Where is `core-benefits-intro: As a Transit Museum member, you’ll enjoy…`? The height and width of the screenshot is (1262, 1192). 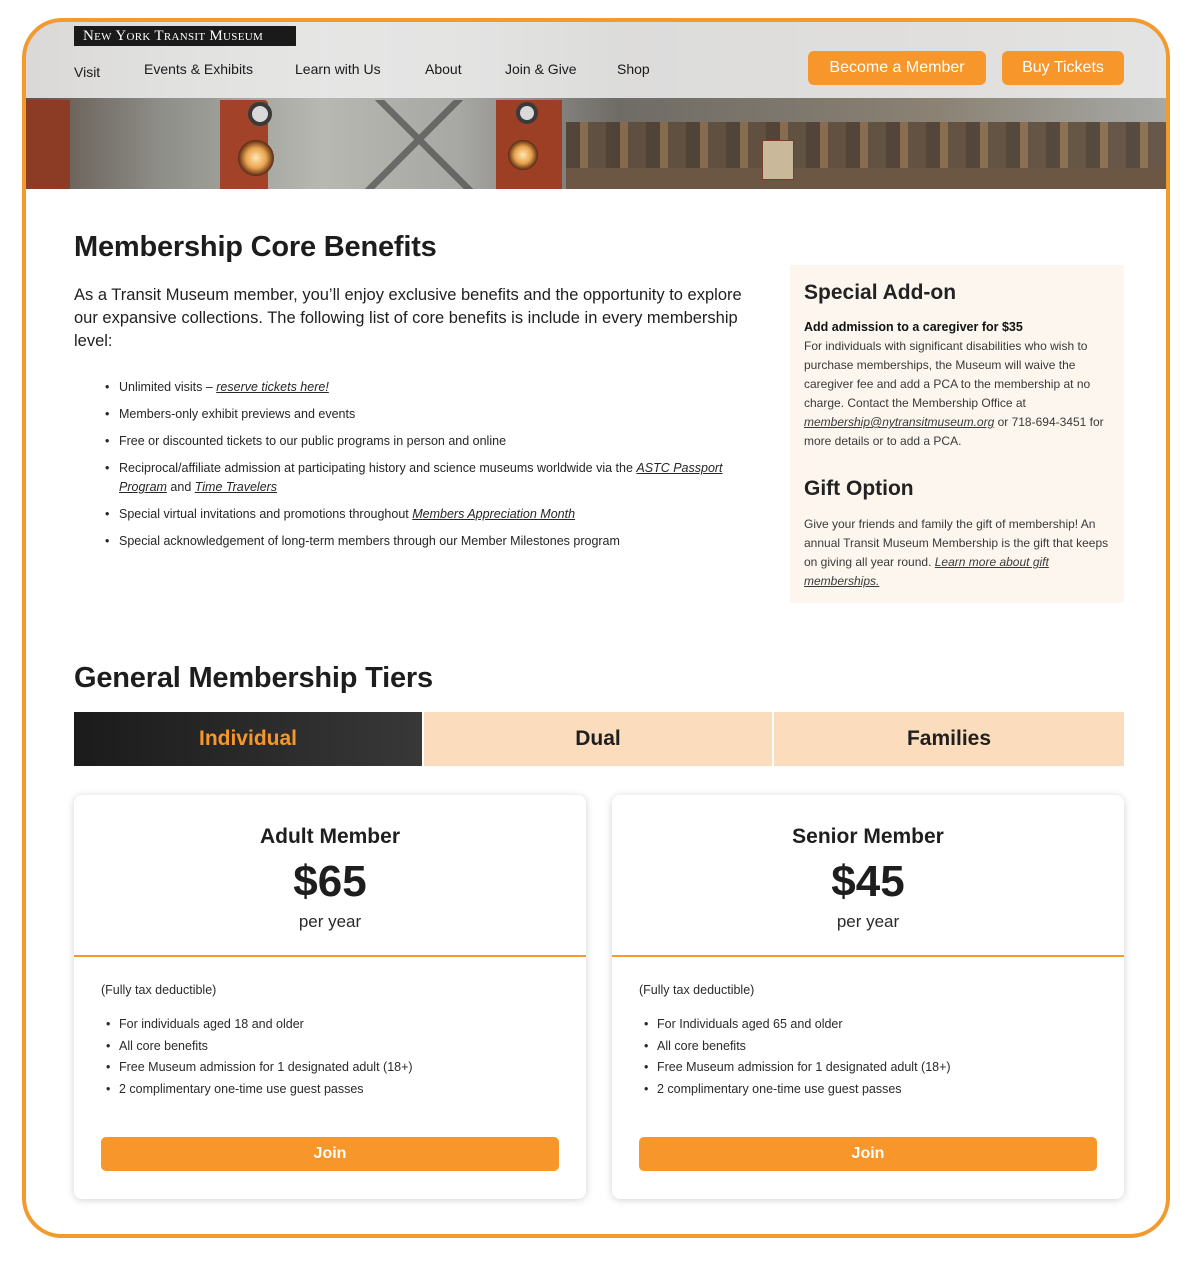
core-benefits-intro: As a Transit Museum member, you’ll enjoy… is located at coordinates (408, 318).